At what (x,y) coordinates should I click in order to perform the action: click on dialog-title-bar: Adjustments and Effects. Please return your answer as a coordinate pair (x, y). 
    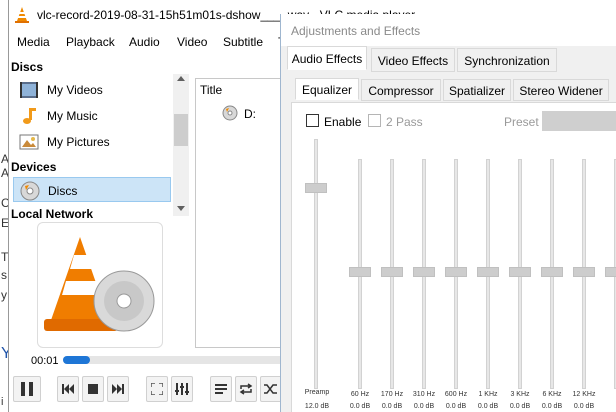
    Looking at the image, I should click on (448, 30).